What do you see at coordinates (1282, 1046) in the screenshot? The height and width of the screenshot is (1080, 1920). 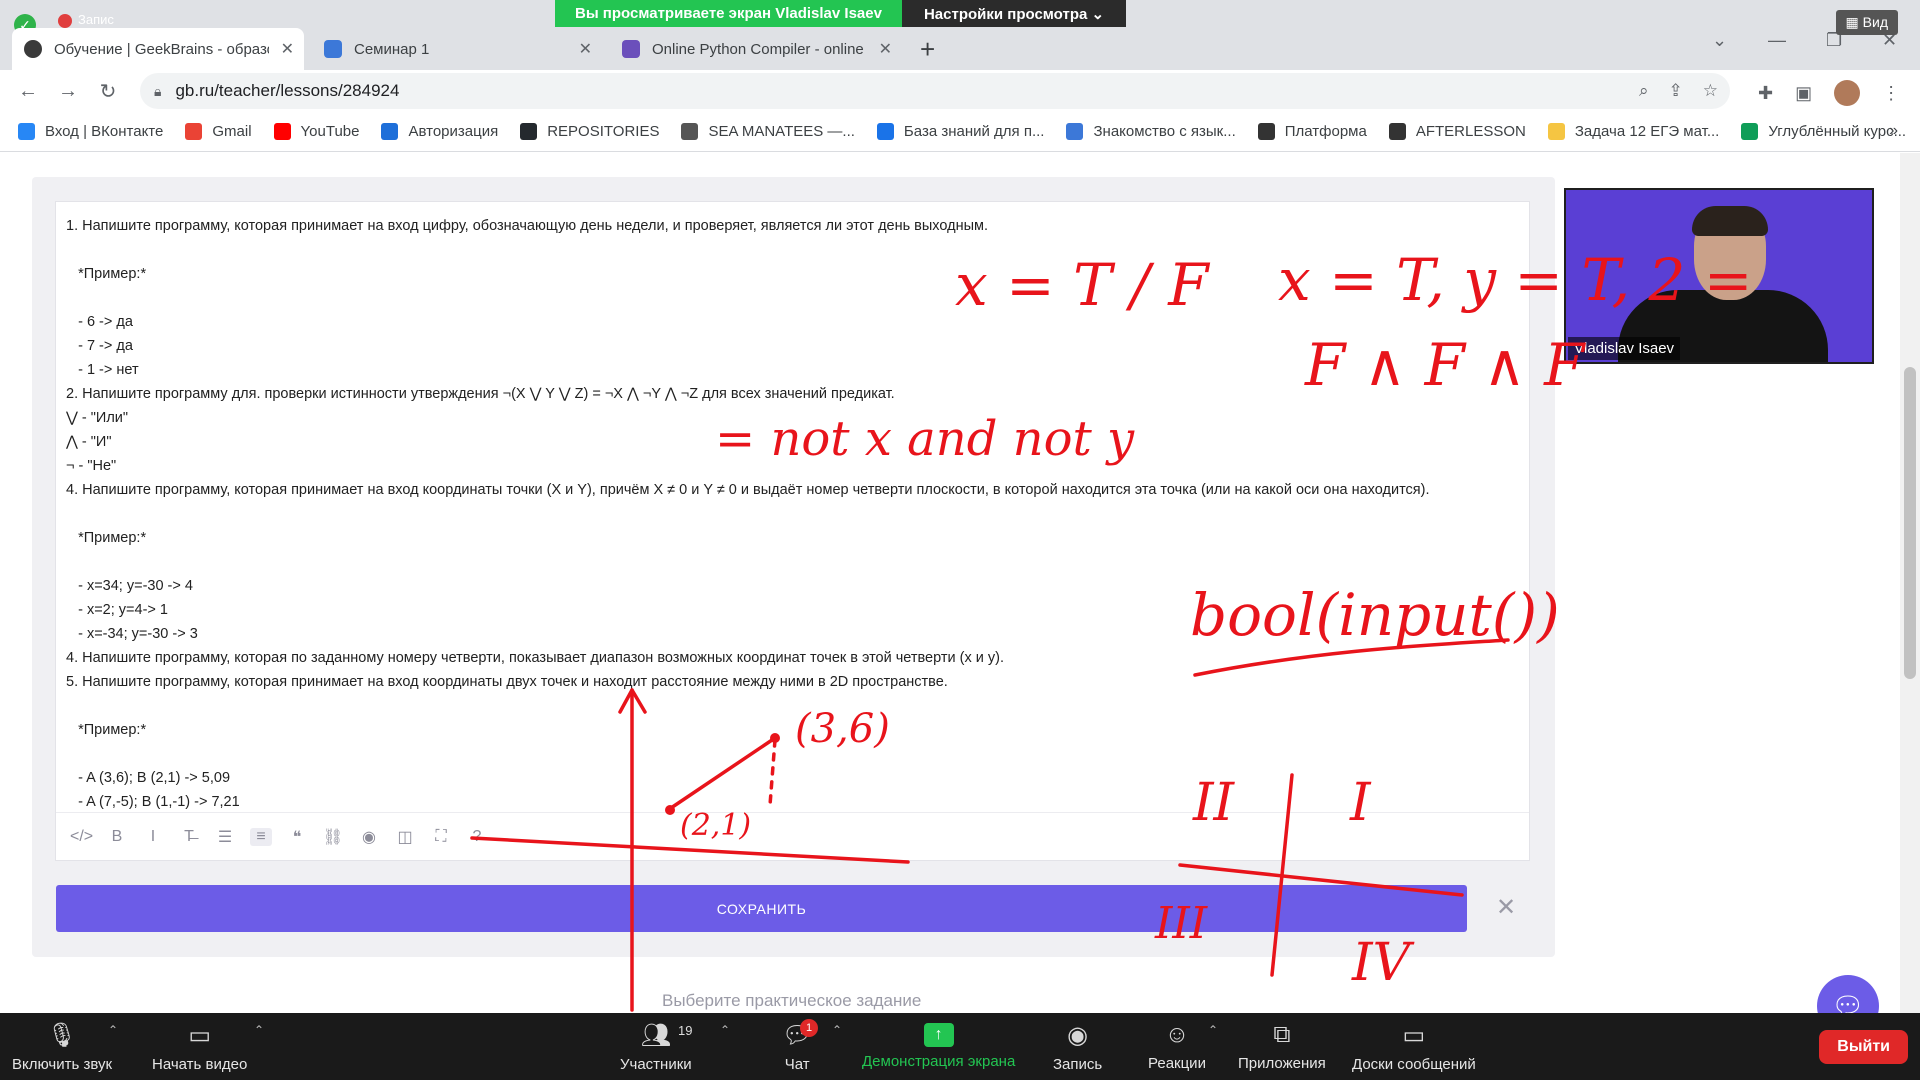 I see `apps-button: ⧉ Приложения` at bounding box center [1282, 1046].